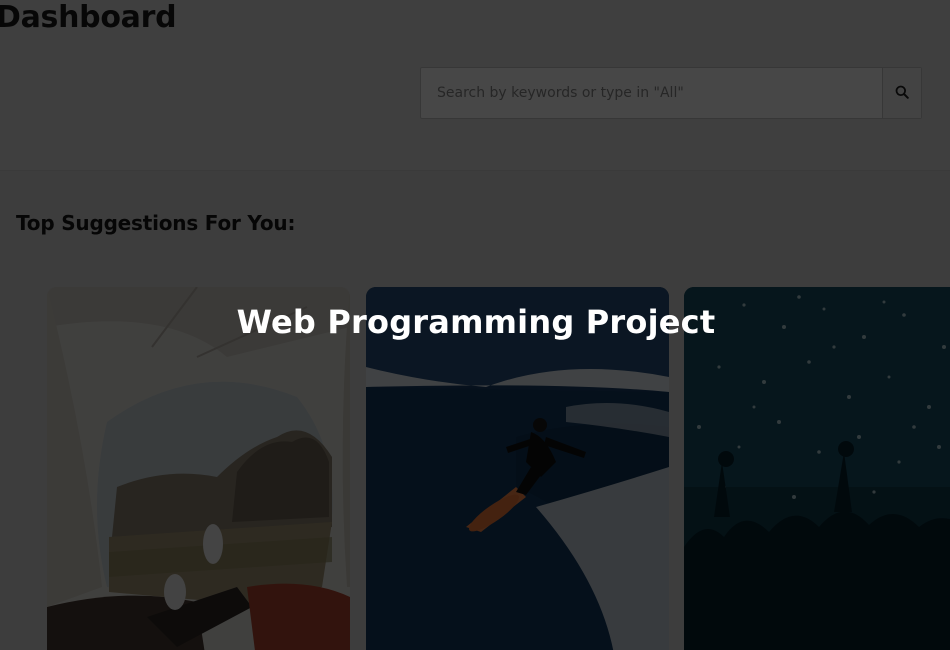 The image size is (950, 650). I want to click on section-title: Top Suggestions For You:, so click(156, 223).